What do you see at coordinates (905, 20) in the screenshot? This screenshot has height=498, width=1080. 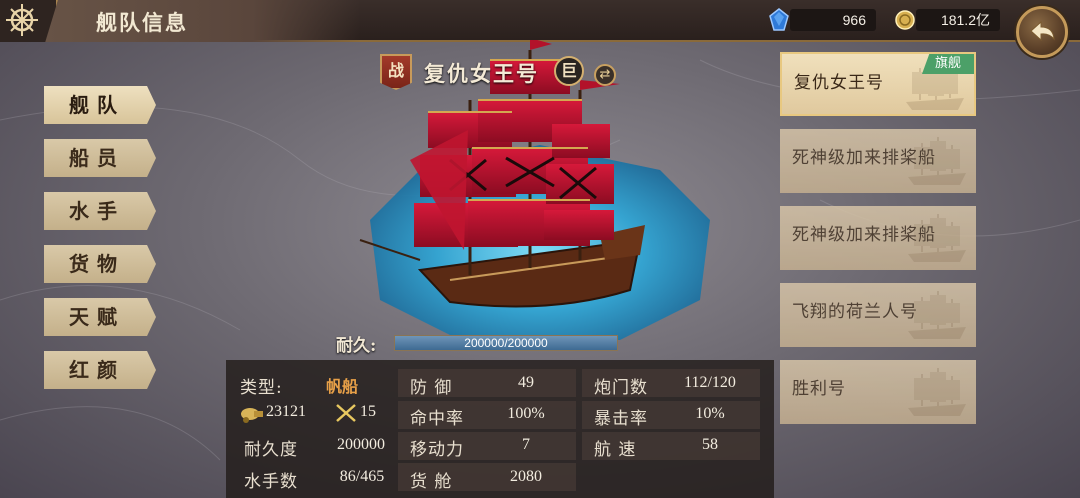 I see `gold-coin-icon` at bounding box center [905, 20].